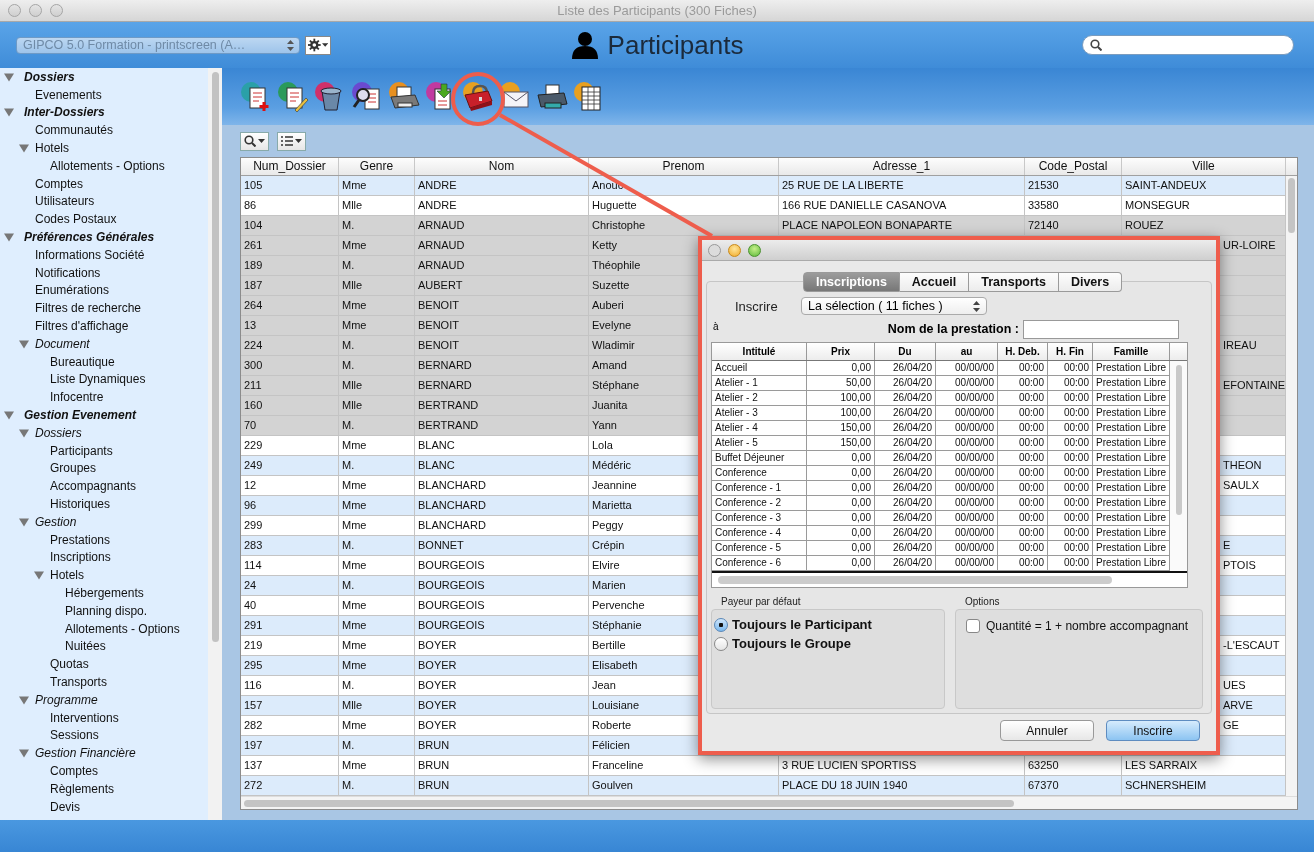  Describe the element at coordinates (250, 485) in the screenshot. I see `table-cell: 12` at that location.